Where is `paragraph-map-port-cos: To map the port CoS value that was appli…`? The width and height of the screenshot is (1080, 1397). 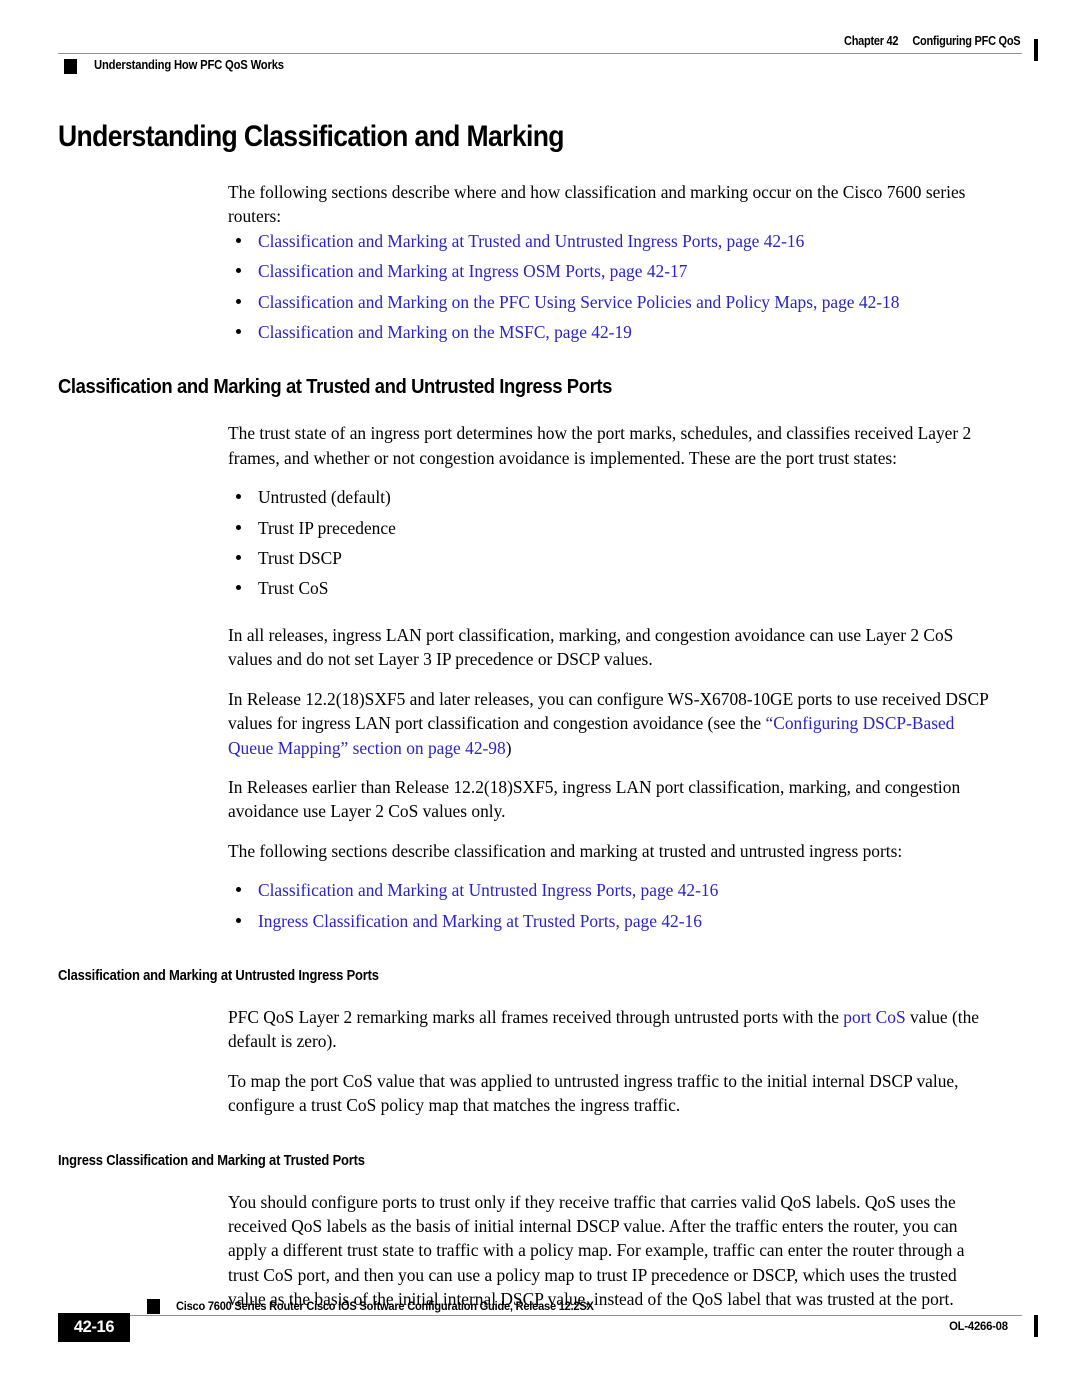 paragraph-map-port-cos: To map the port CoS value that was appli… is located at coordinates (593, 1093).